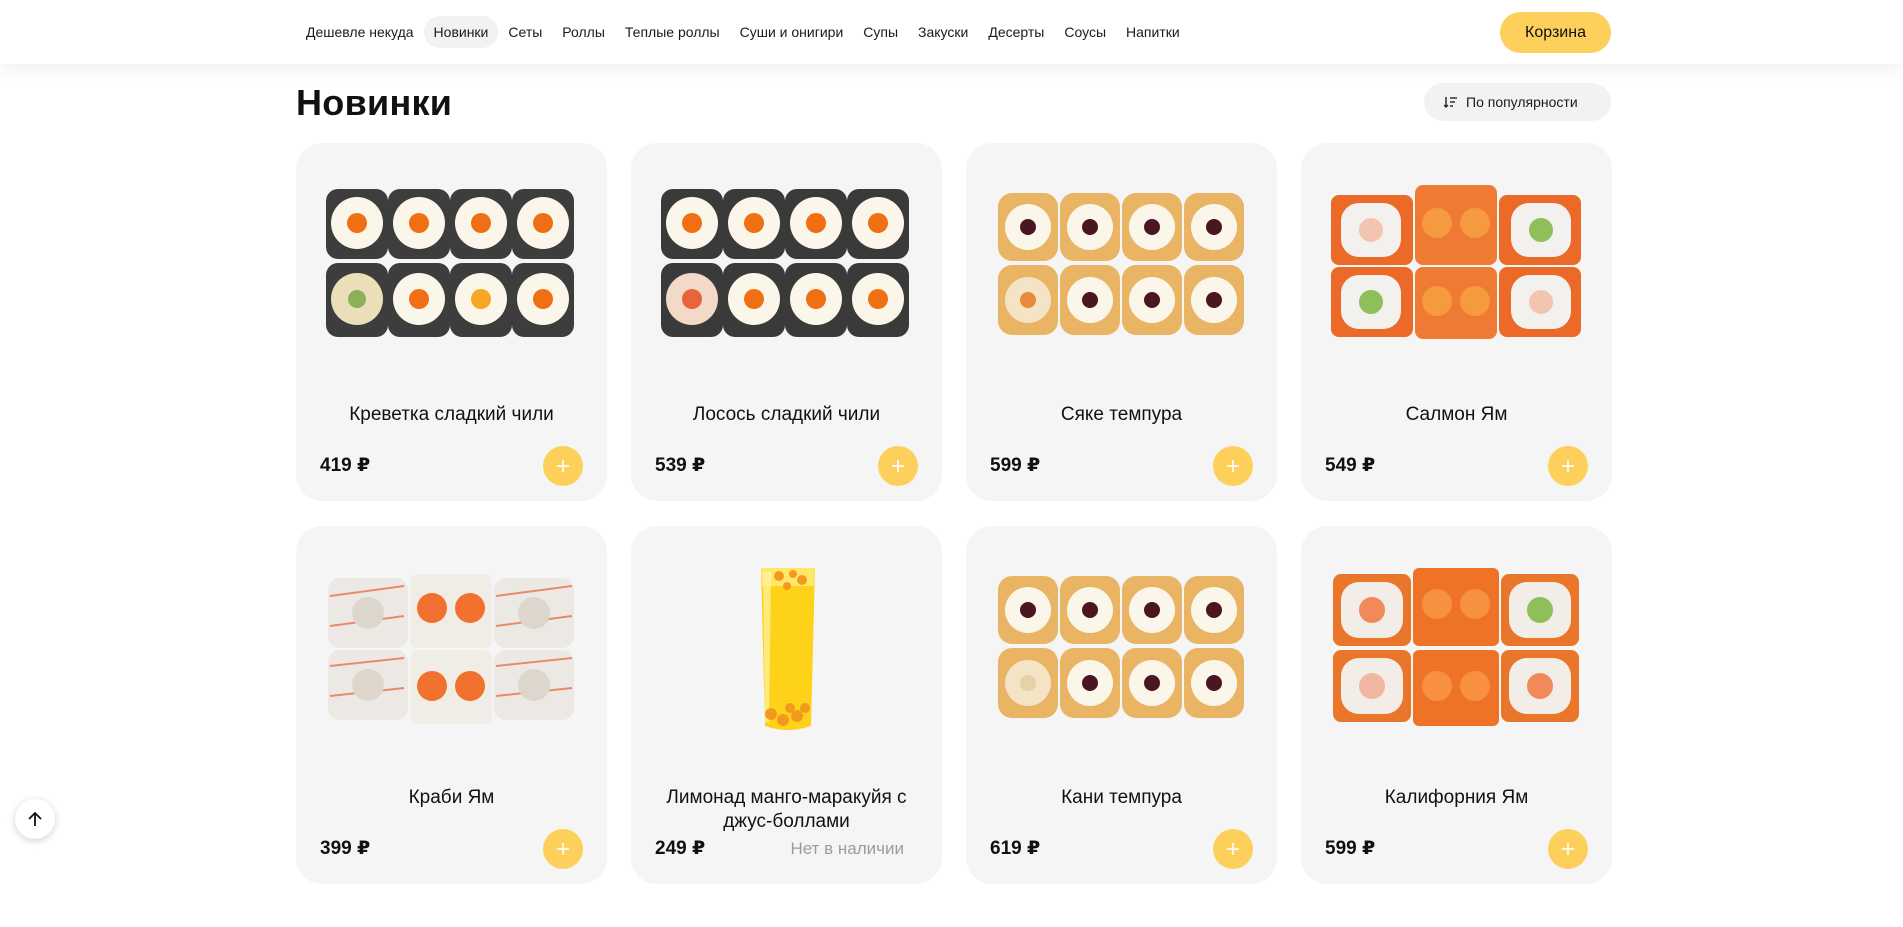 Image resolution: width=1903 pixels, height=927 pixels. Describe the element at coordinates (680, 465) in the screenshot. I see `product-price: 539 ₽` at that location.